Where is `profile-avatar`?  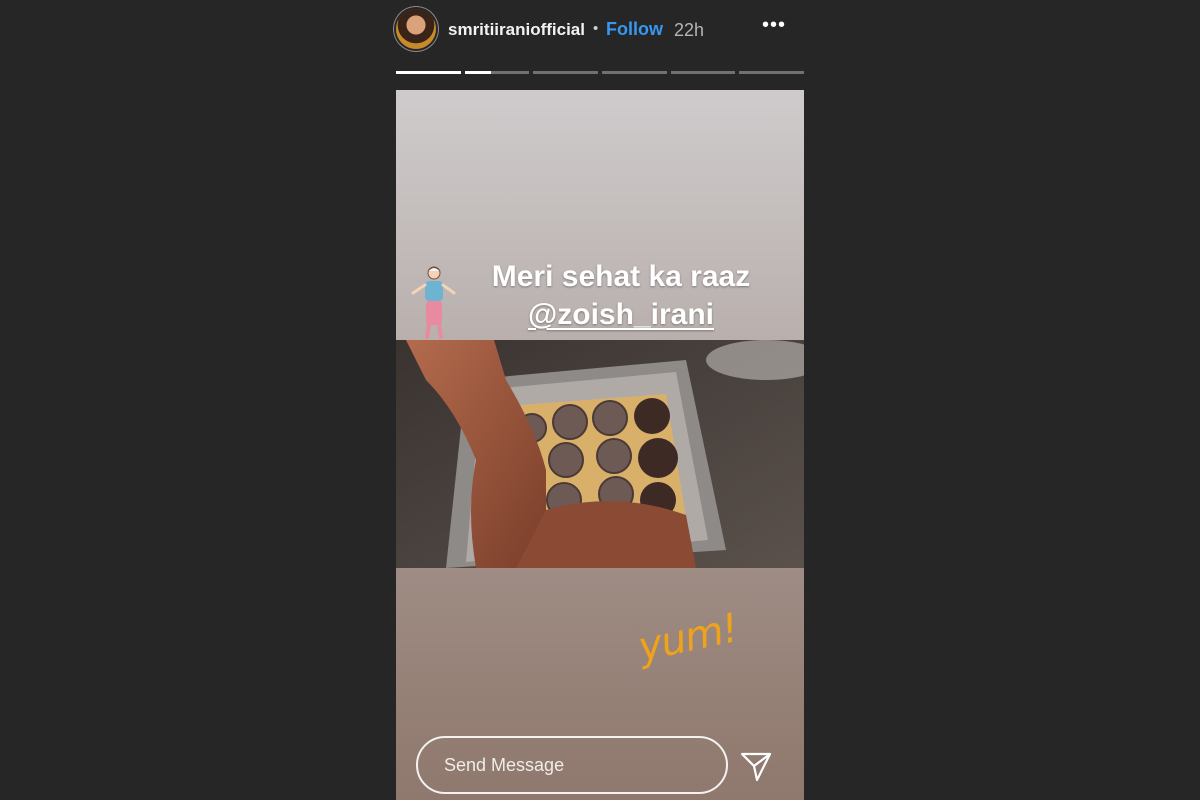 profile-avatar is located at coordinates (416, 29).